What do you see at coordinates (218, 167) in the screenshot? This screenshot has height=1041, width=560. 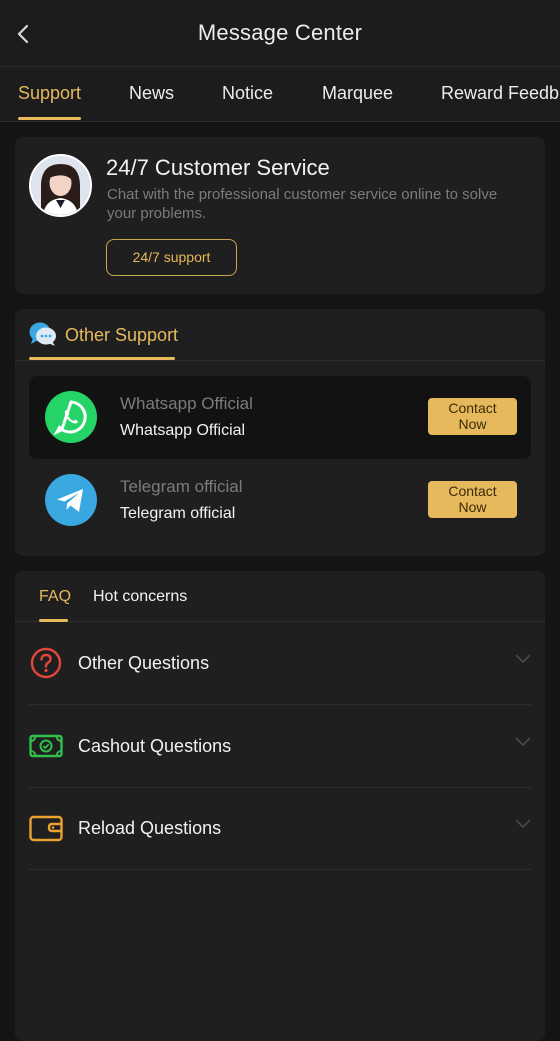 I see `customer-service-title: 24/7 Customer Service` at bounding box center [218, 167].